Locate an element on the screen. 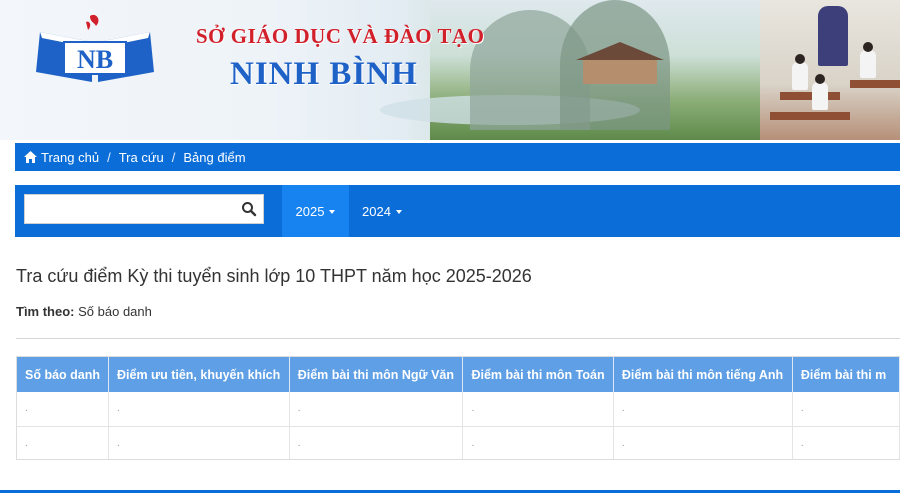  year-tab-2025: 2025 is located at coordinates (315, 211).